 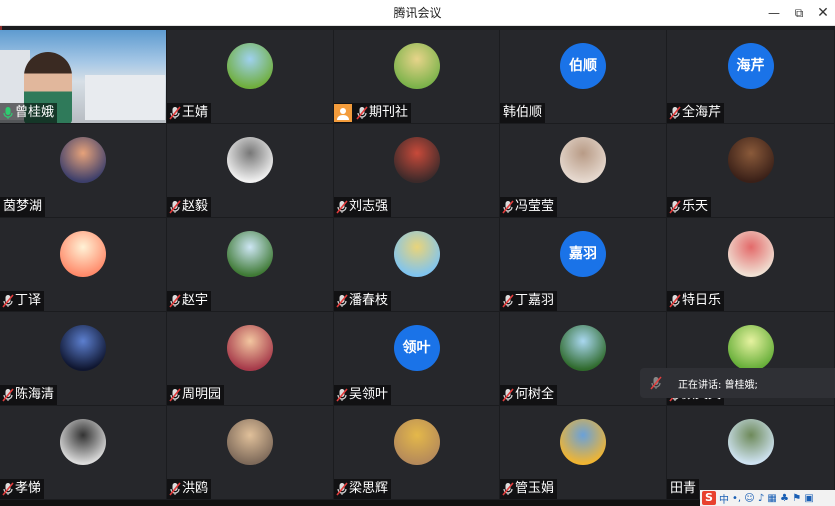 I want to click on participant-name-tag: 乐天, so click(x=689, y=207).